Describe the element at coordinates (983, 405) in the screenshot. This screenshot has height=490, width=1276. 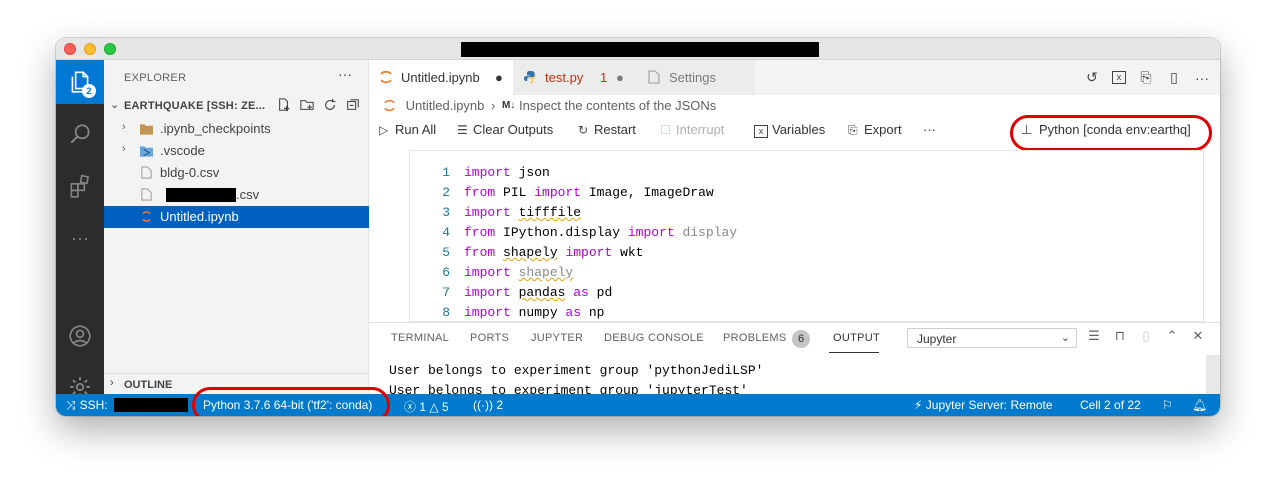
I see `jupyter-server-status: ⚡ Jupyter Server: Remote` at that location.